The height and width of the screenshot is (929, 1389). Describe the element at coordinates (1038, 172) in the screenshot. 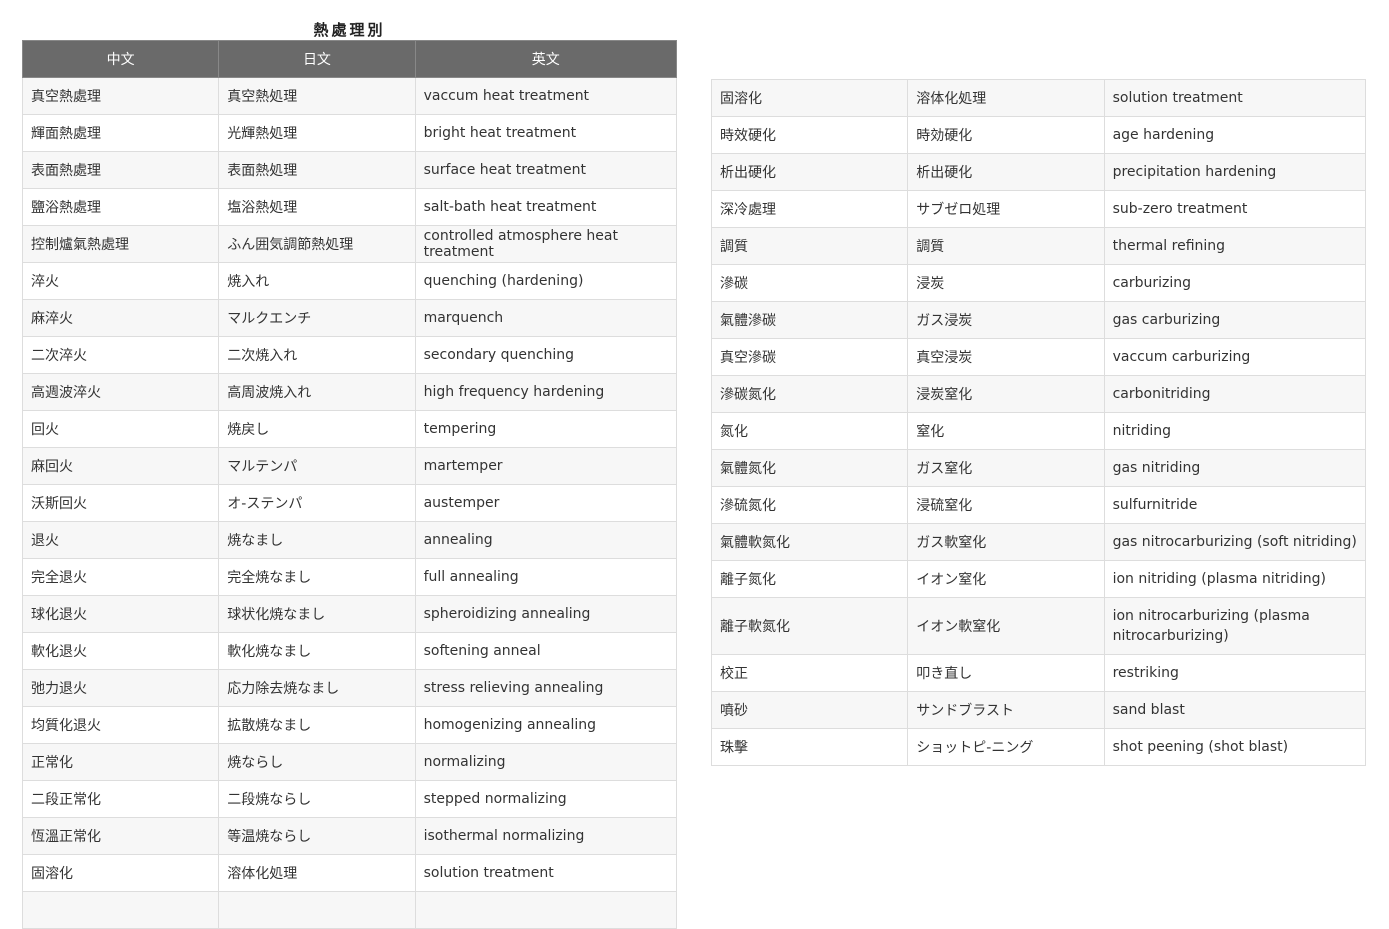

I see `table-row: 析出硬化 析出硬化 precipitation hardening` at that location.